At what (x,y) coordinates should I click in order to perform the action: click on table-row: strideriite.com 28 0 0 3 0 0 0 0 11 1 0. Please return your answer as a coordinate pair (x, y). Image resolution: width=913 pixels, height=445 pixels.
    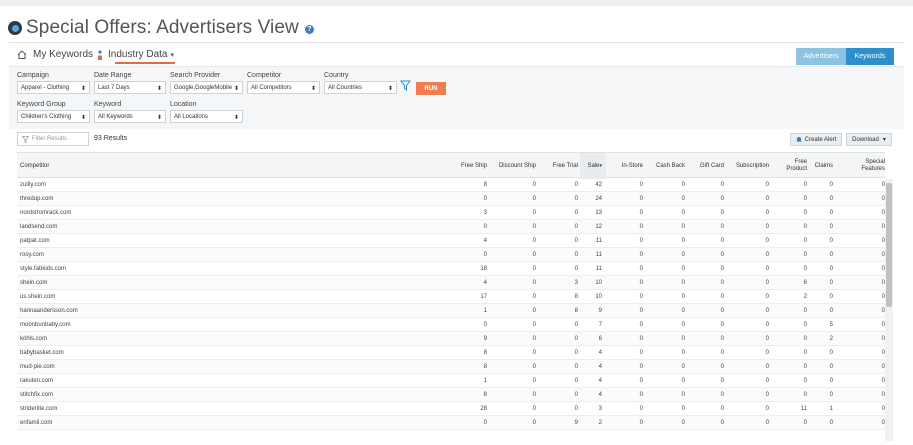
    Looking at the image, I should click on (451, 409).